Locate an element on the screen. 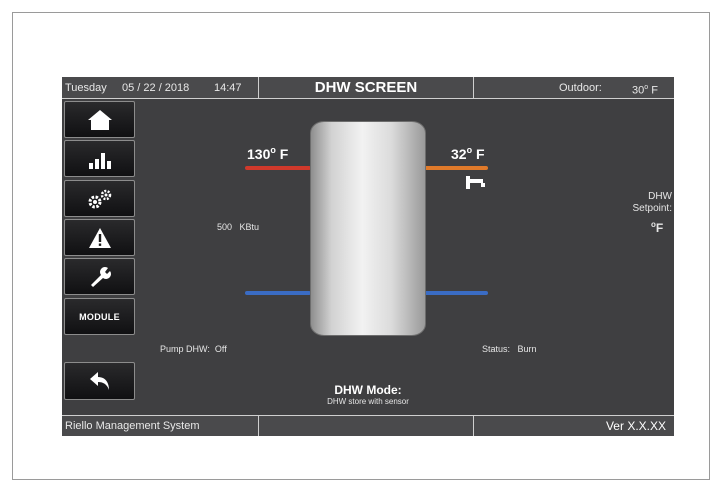  dhw-mode: DHW Mode: DHW store with sensor is located at coordinates (368, 394).